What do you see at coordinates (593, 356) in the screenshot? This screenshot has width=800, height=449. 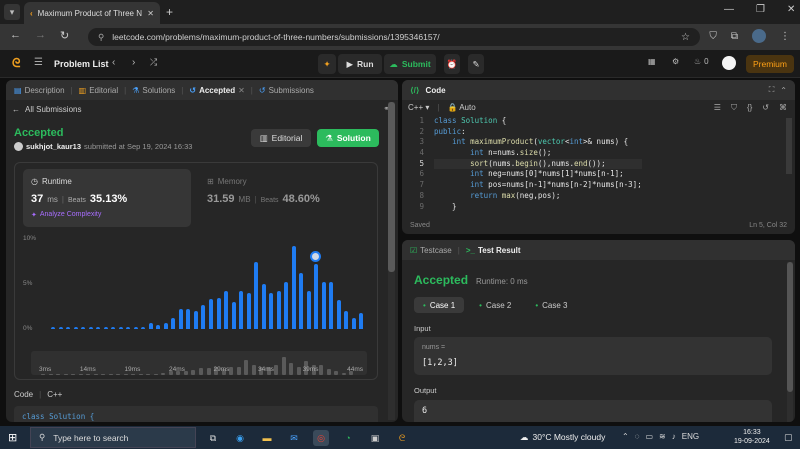 I see `input-box: nums = [1,2,3]` at bounding box center [593, 356].